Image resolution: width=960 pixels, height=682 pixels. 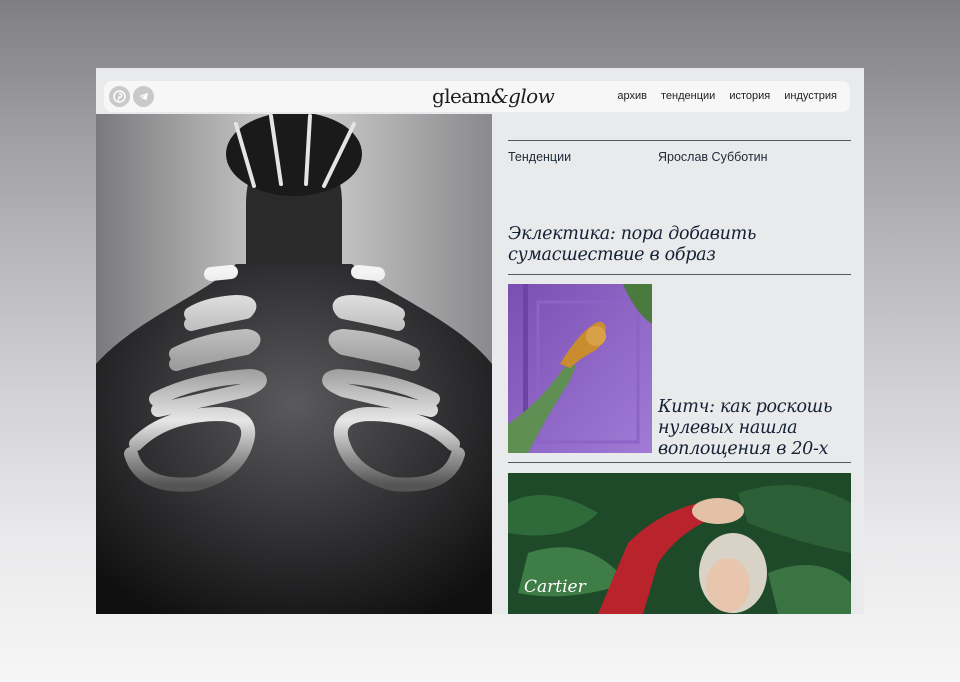 What do you see at coordinates (679, 543) in the screenshot?
I see `ad-banner: Cartier` at bounding box center [679, 543].